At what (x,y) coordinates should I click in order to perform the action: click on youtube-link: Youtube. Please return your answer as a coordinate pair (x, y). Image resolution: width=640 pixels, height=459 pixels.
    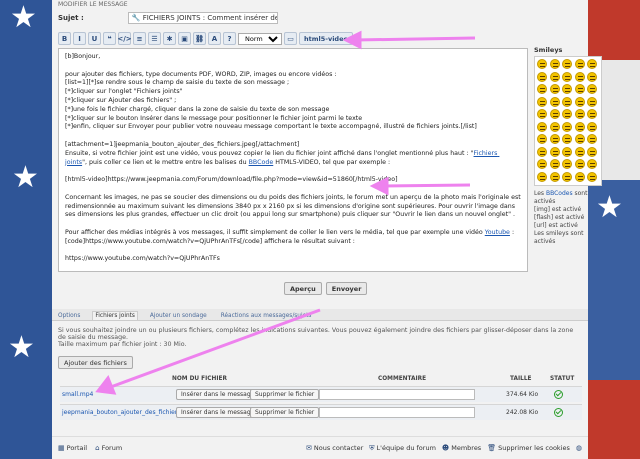
    Looking at the image, I should click on (497, 232).